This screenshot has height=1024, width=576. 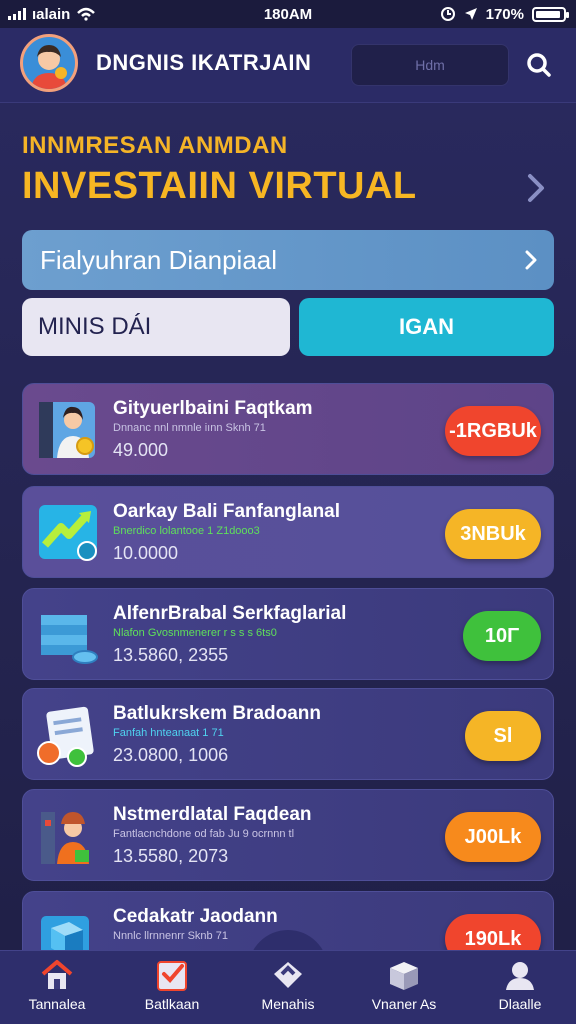 What do you see at coordinates (68, 533) in the screenshot?
I see `trend-chart-icon` at bounding box center [68, 533].